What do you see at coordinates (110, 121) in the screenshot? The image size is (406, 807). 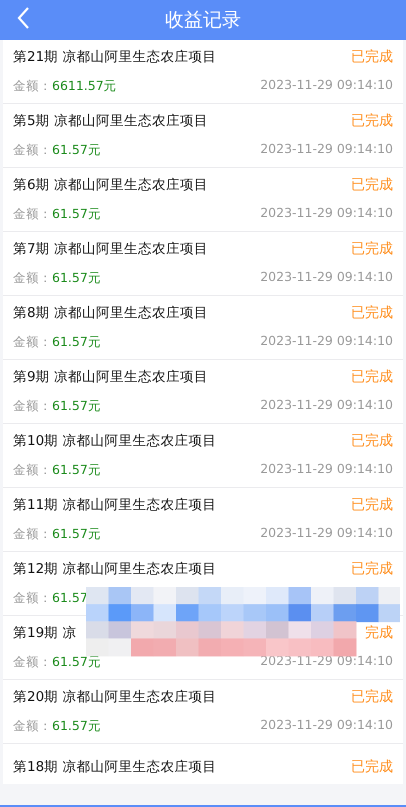 I see `record-title: 第5期 凉都山阿里生态农庄项目` at bounding box center [110, 121].